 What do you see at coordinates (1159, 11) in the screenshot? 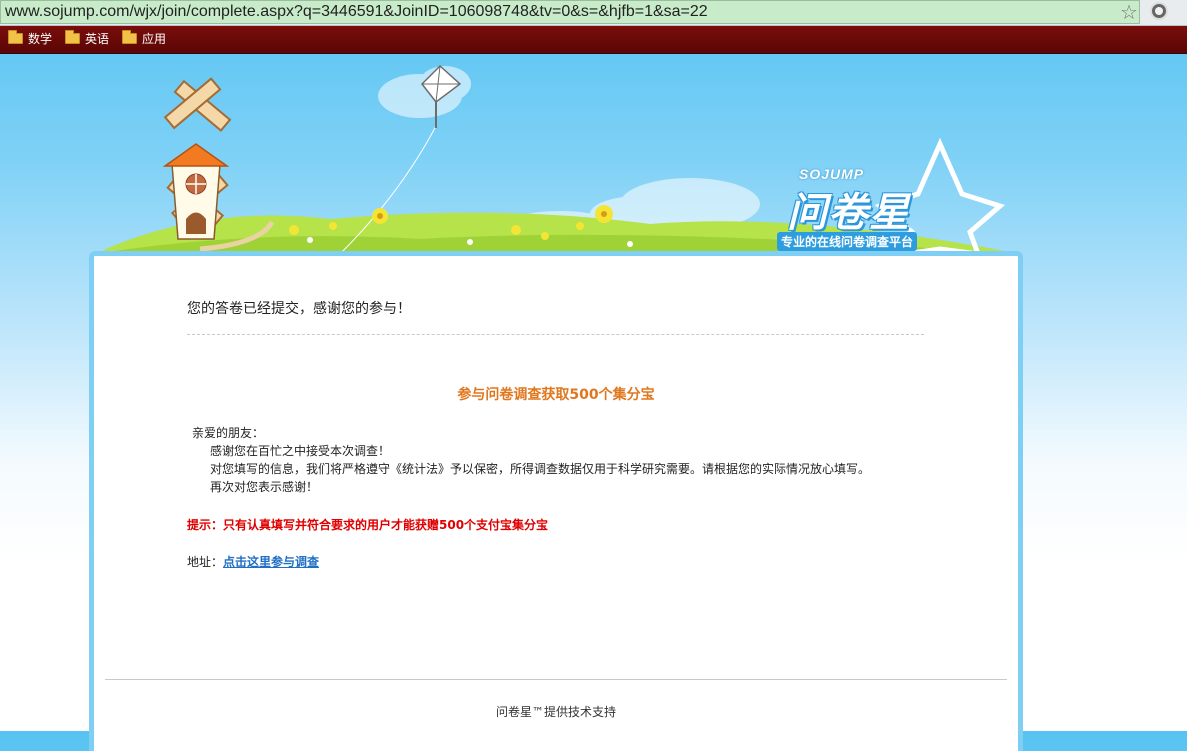
I see `extension-icon` at bounding box center [1159, 11].